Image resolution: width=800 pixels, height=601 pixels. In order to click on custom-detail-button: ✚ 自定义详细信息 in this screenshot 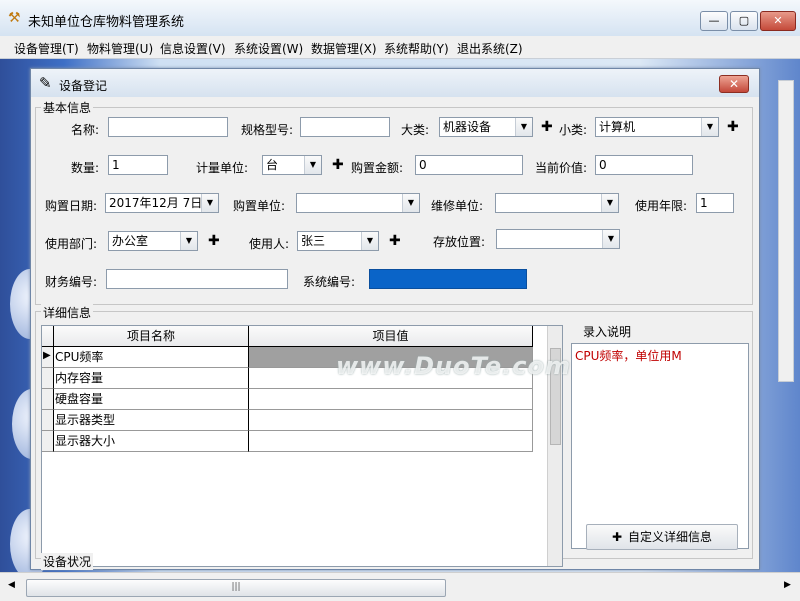, I will do `click(662, 537)`.